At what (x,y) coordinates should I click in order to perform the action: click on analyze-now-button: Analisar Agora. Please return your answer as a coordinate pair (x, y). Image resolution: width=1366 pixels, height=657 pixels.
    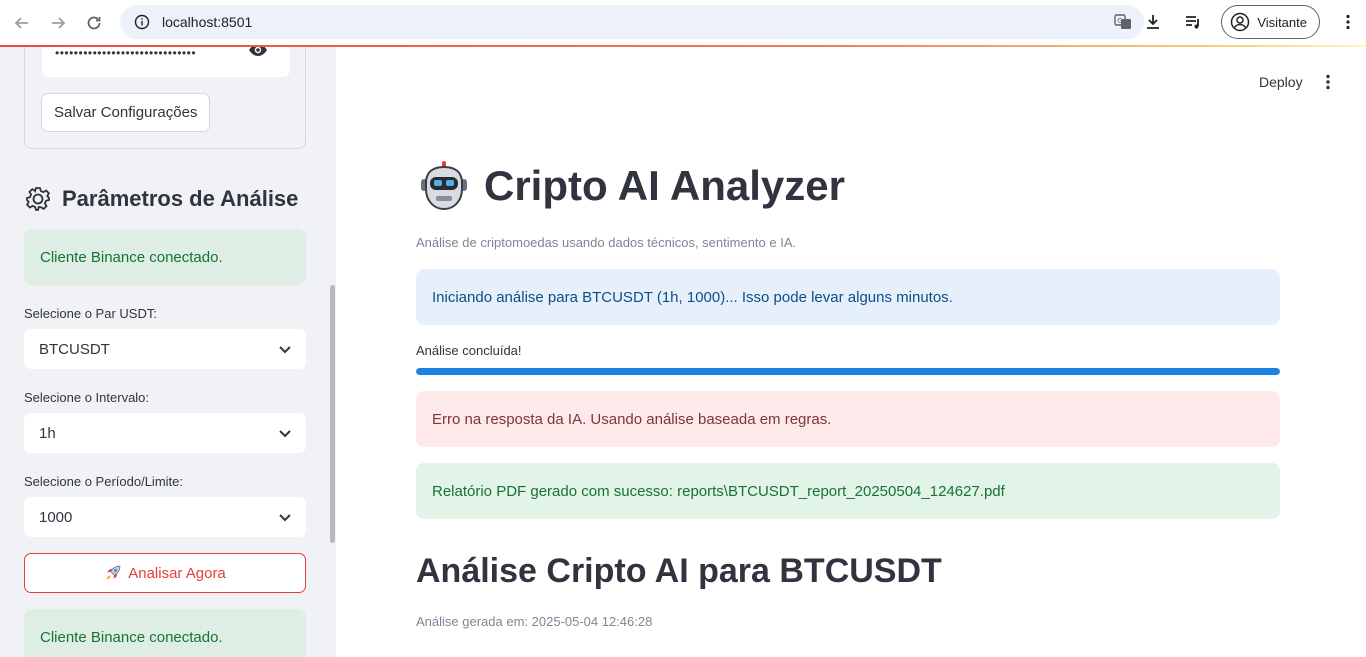
    Looking at the image, I should click on (165, 573).